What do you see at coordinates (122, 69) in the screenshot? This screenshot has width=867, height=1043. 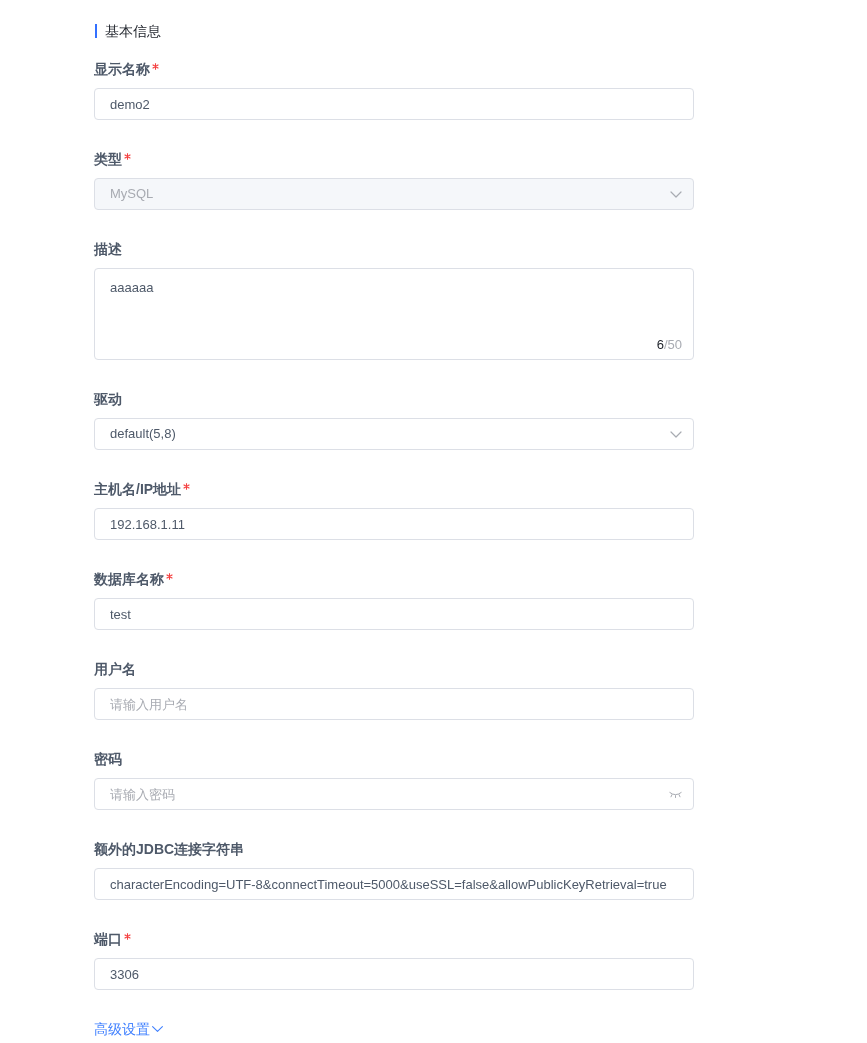 I see `field-label: 显示名称` at bounding box center [122, 69].